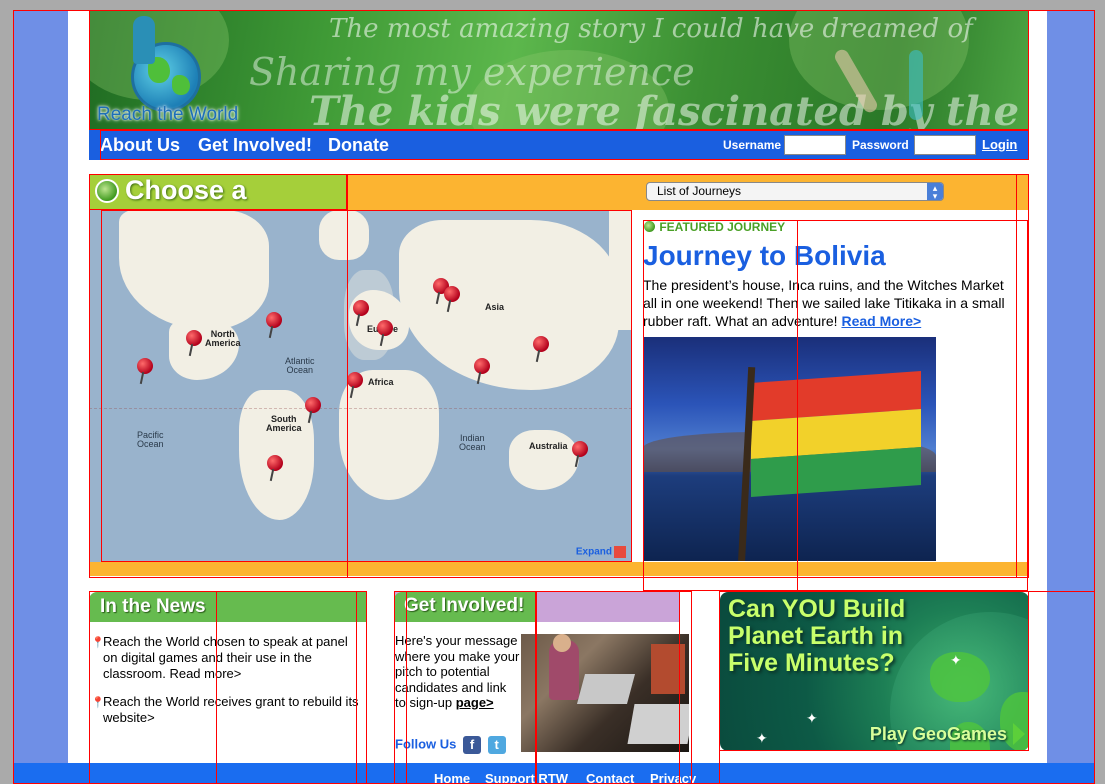 This screenshot has width=1105, height=784. I want to click on expand-icon, so click(620, 552).